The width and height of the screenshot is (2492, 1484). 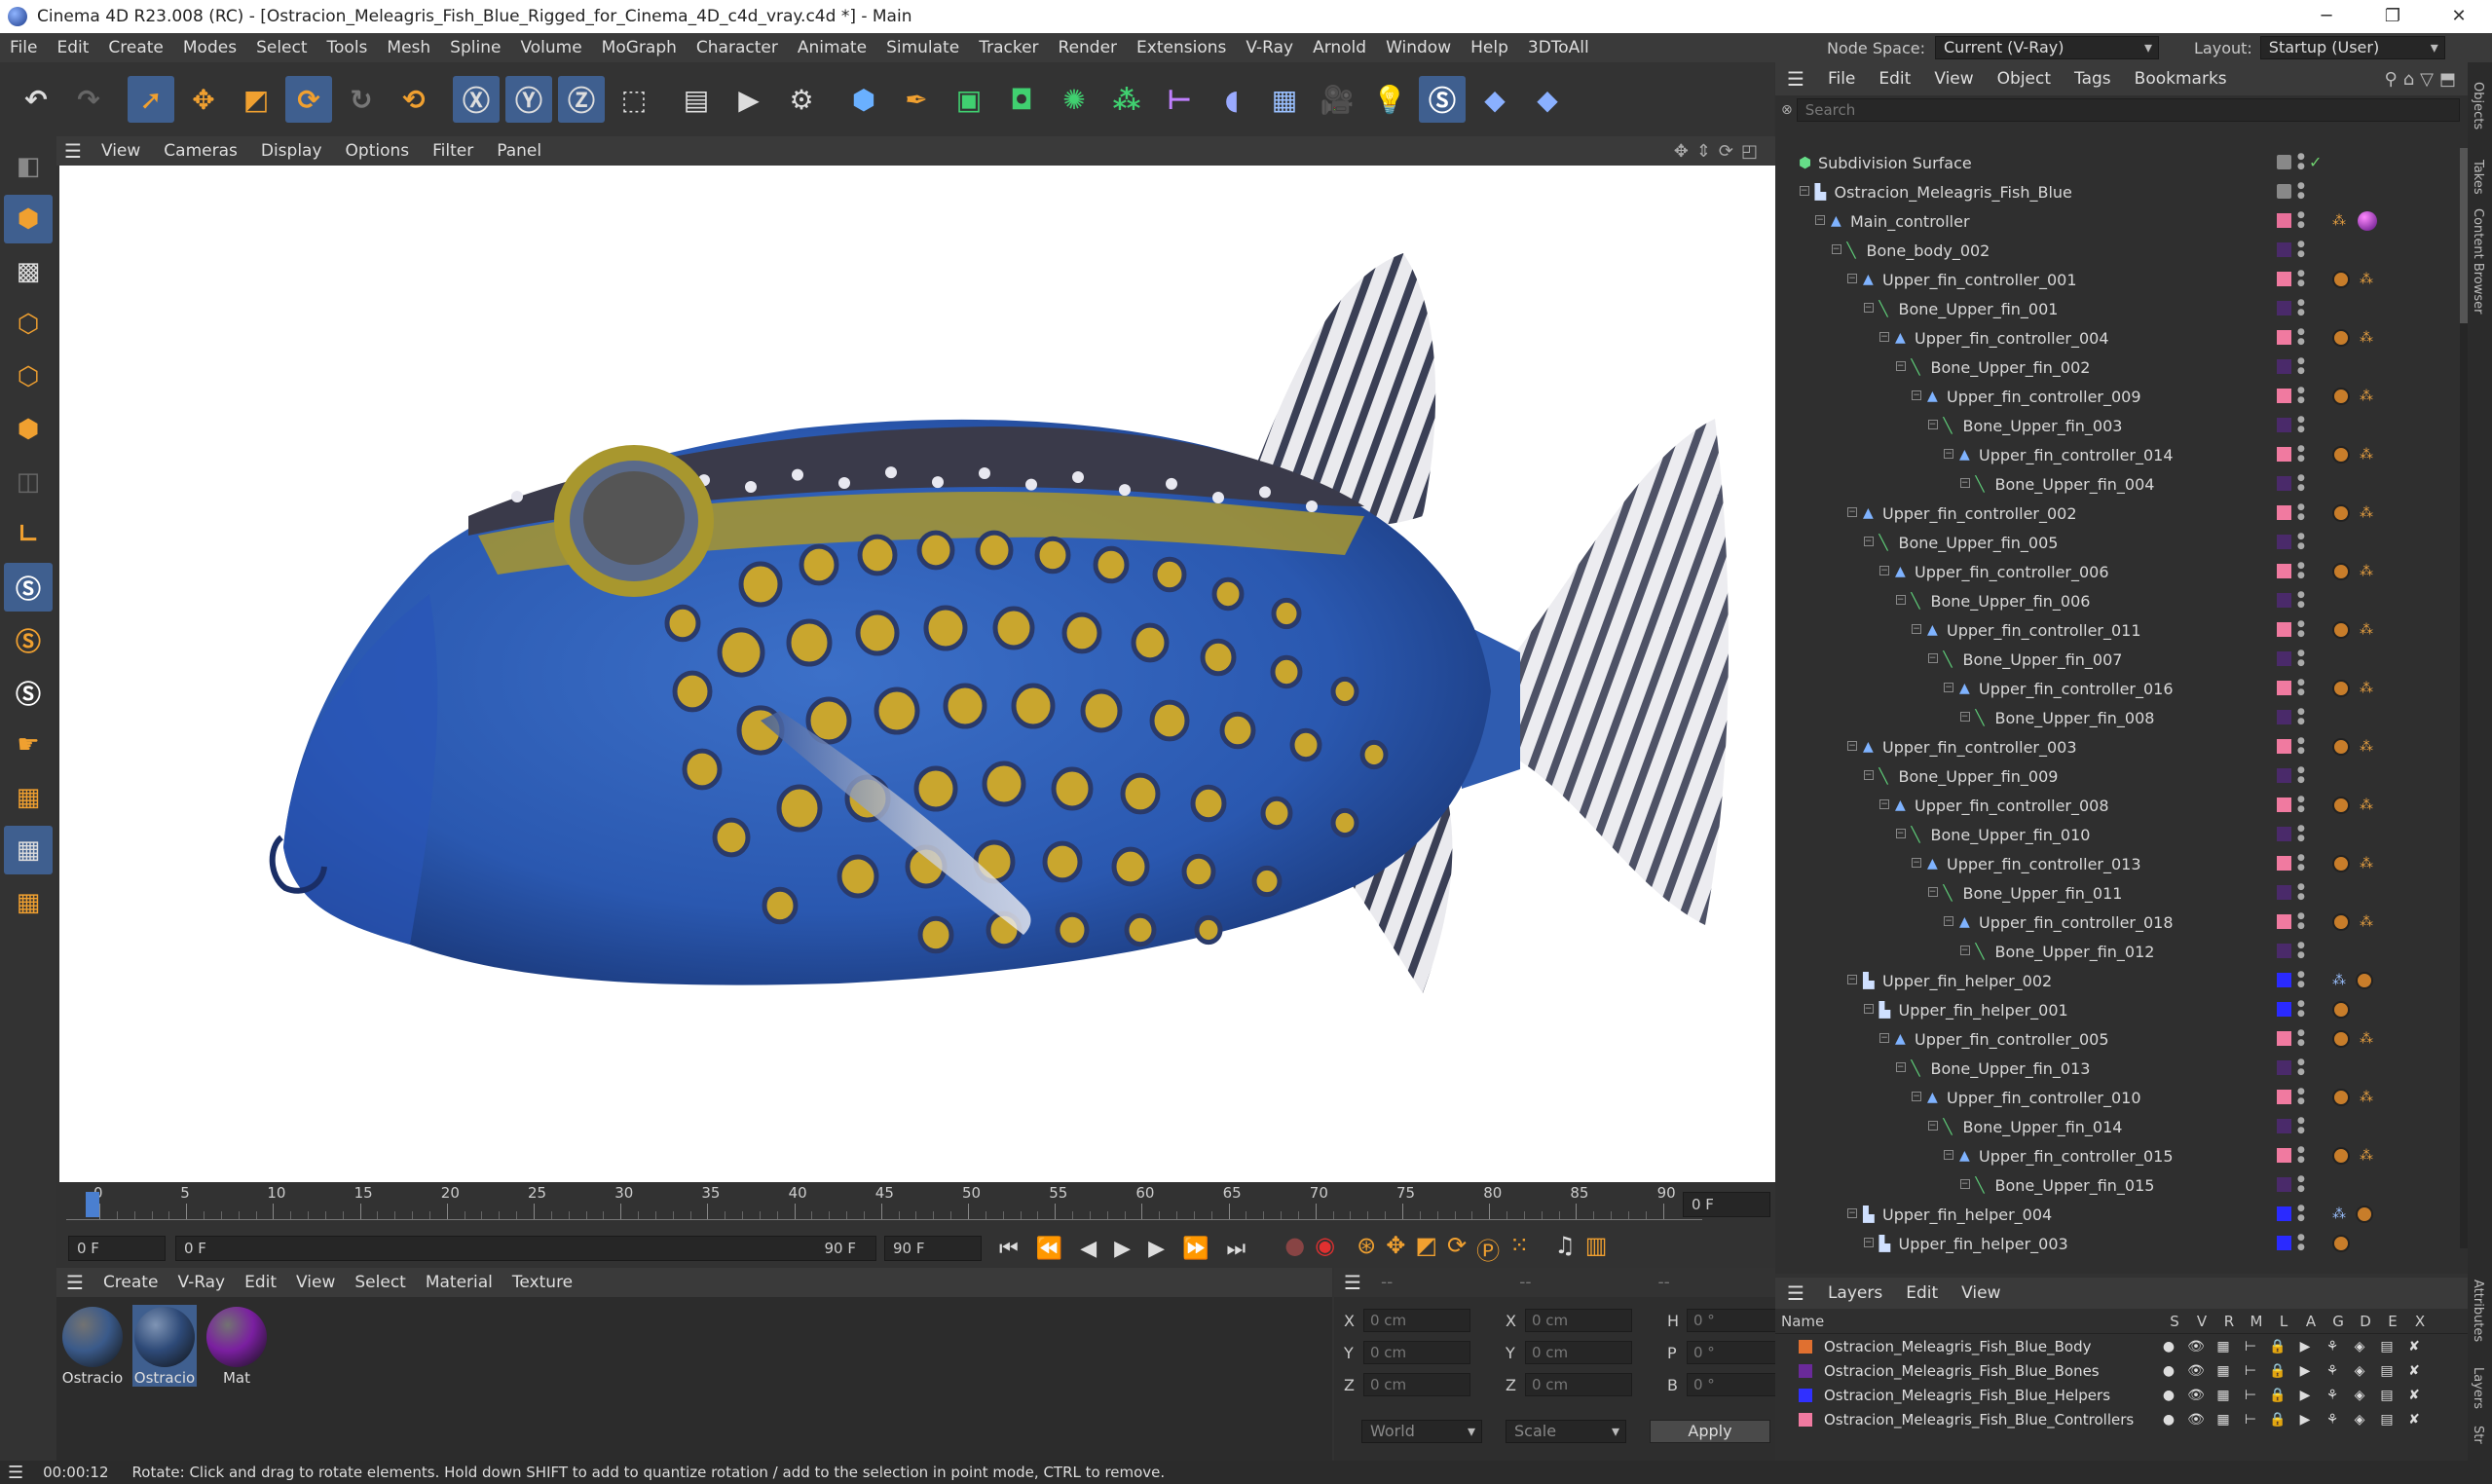 What do you see at coordinates (1022, 99) in the screenshot?
I see `extrude-icon: ◘` at bounding box center [1022, 99].